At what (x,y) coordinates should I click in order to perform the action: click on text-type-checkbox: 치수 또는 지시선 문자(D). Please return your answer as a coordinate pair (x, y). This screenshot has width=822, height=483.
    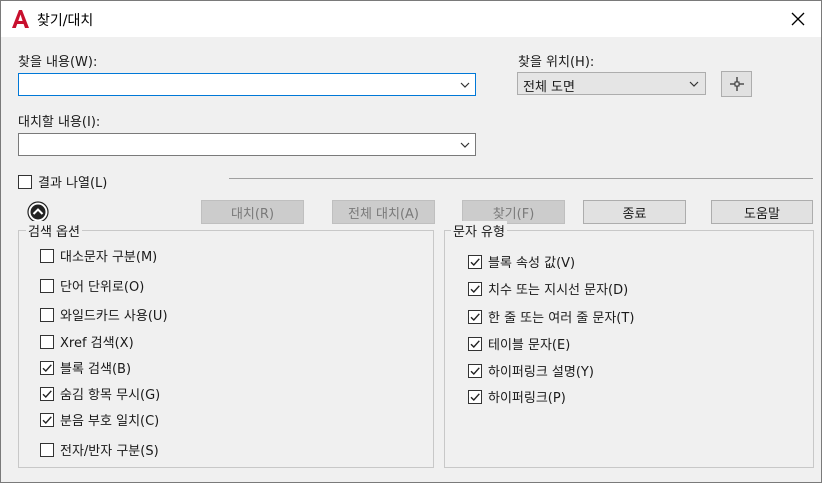
    Looking at the image, I should click on (548, 288).